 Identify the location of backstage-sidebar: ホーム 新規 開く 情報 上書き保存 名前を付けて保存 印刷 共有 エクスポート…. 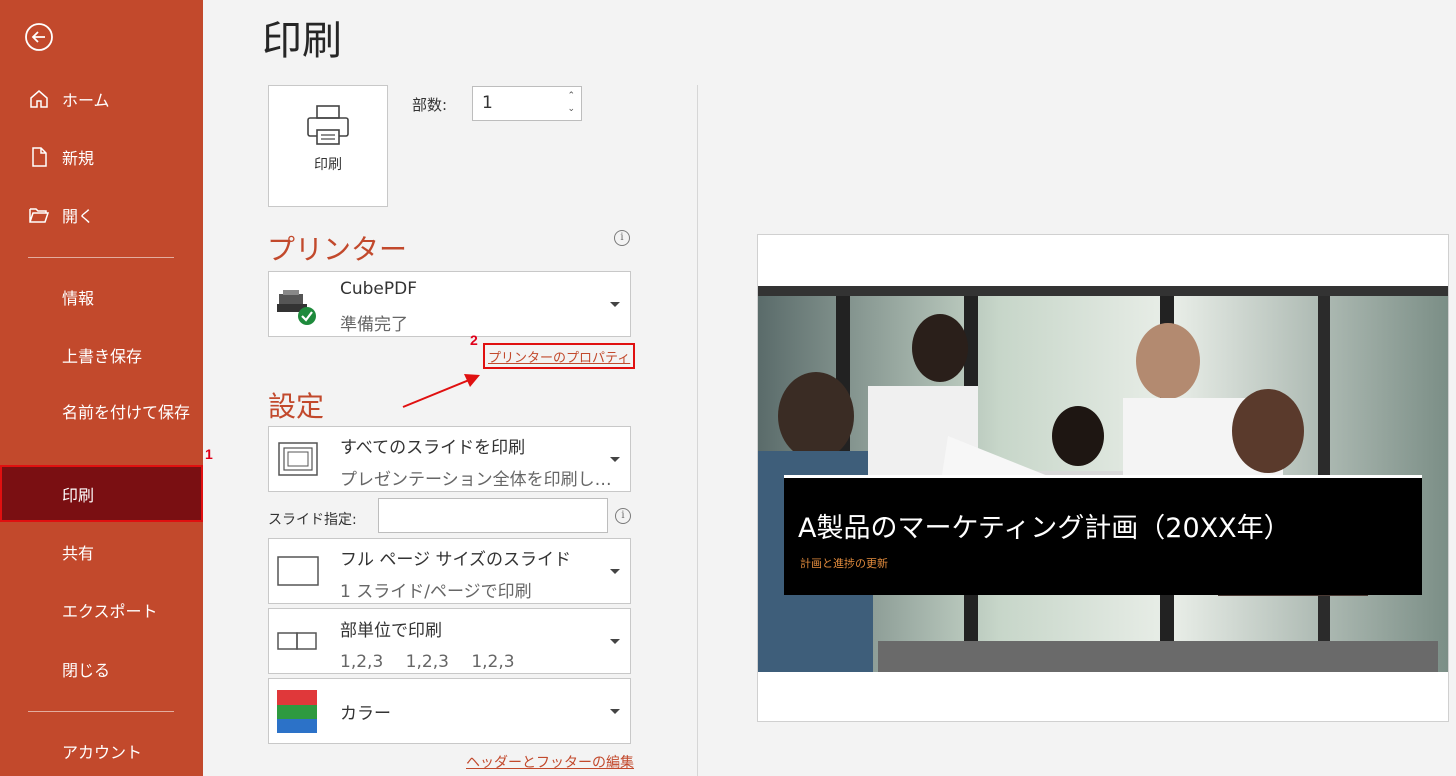
(101, 388).